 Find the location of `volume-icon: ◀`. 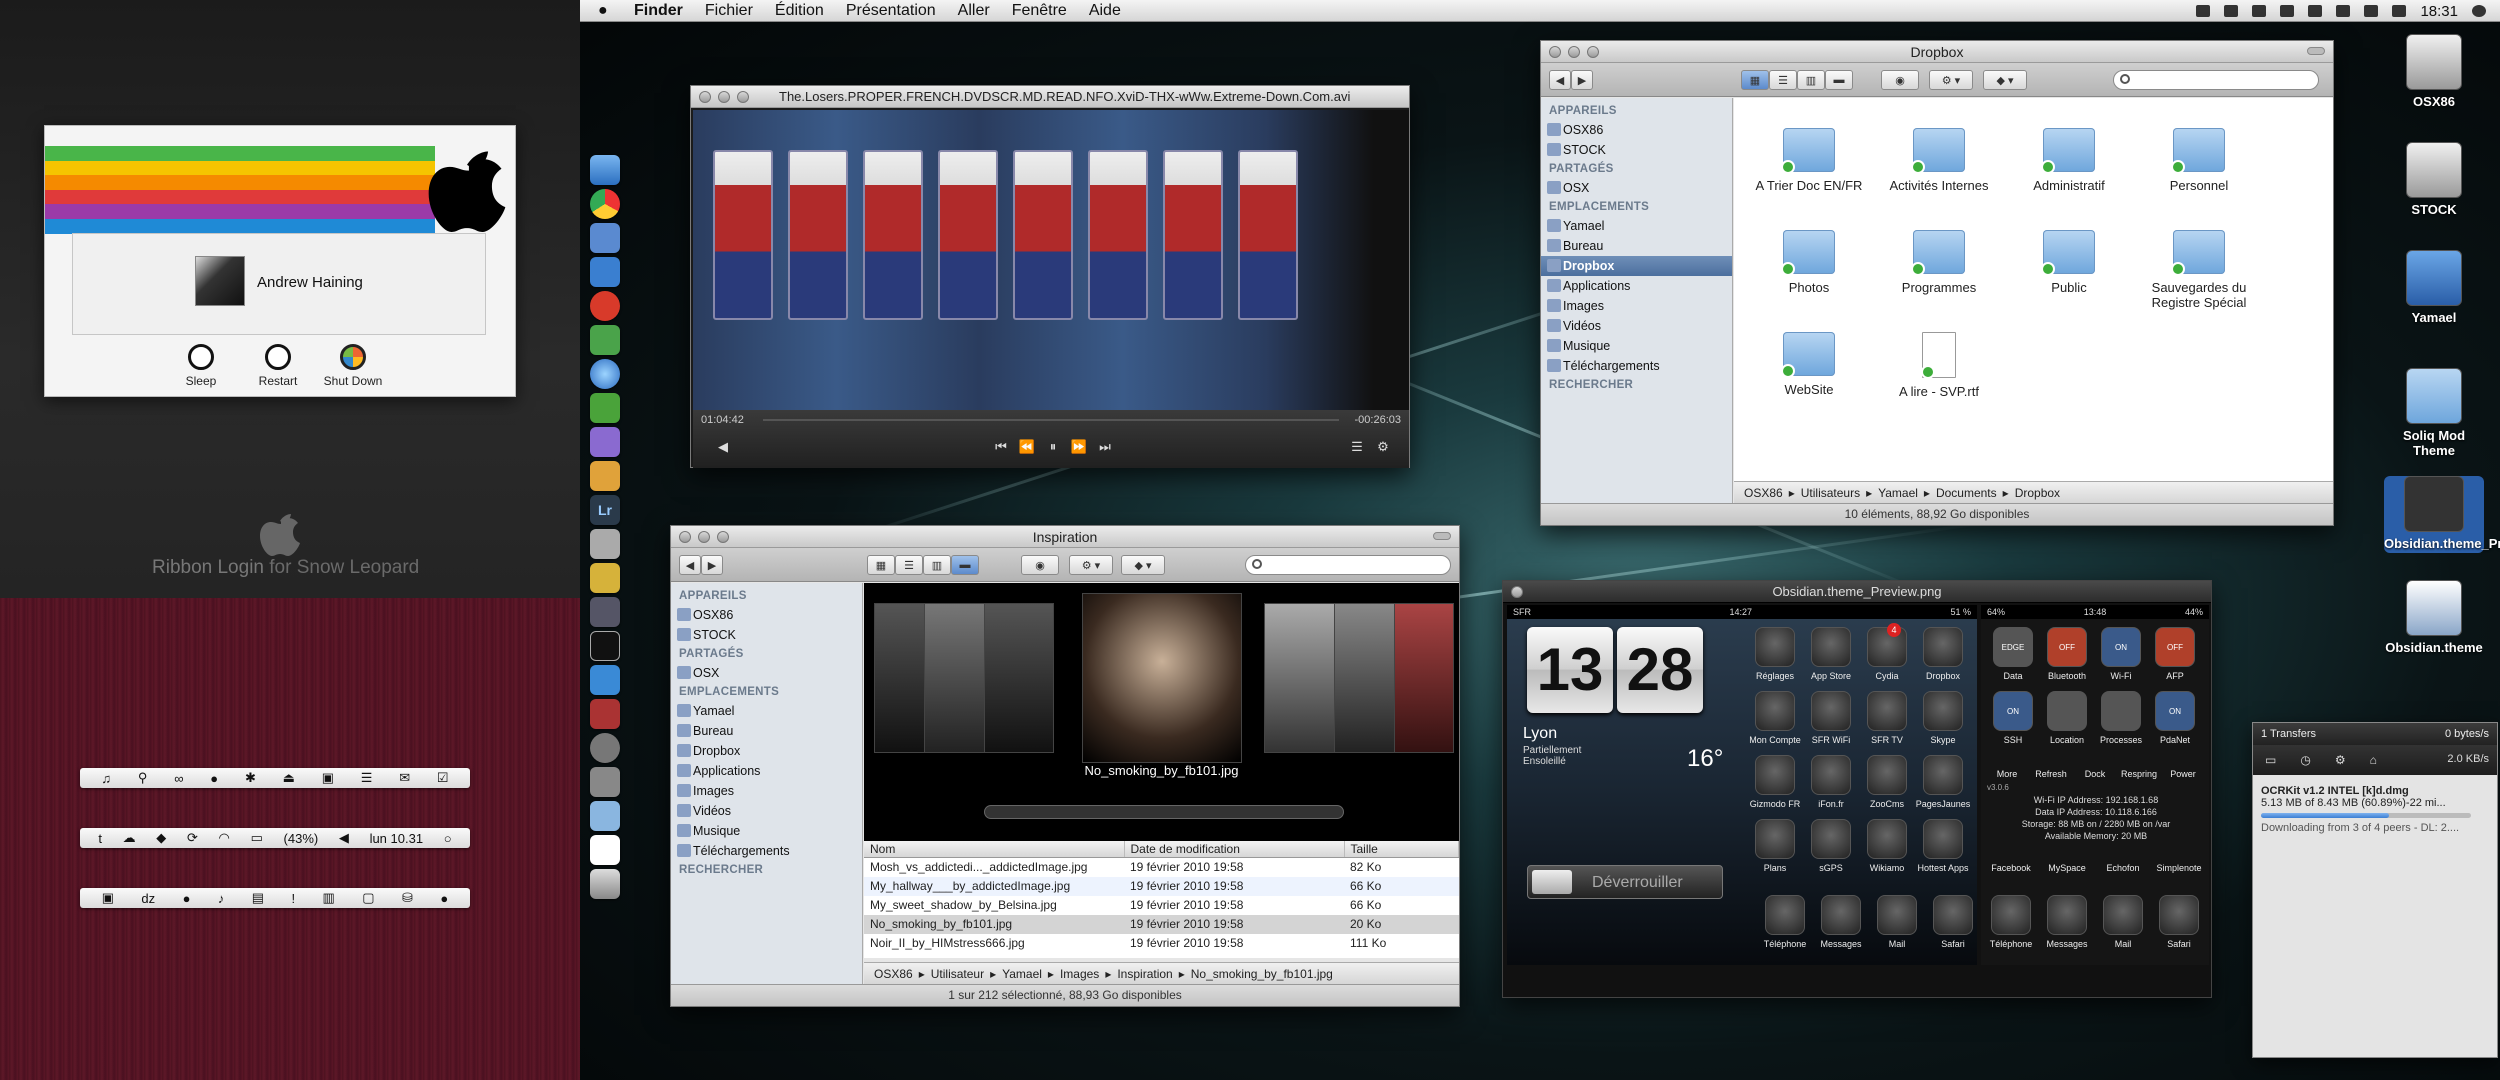

volume-icon: ◀ is located at coordinates (723, 447).